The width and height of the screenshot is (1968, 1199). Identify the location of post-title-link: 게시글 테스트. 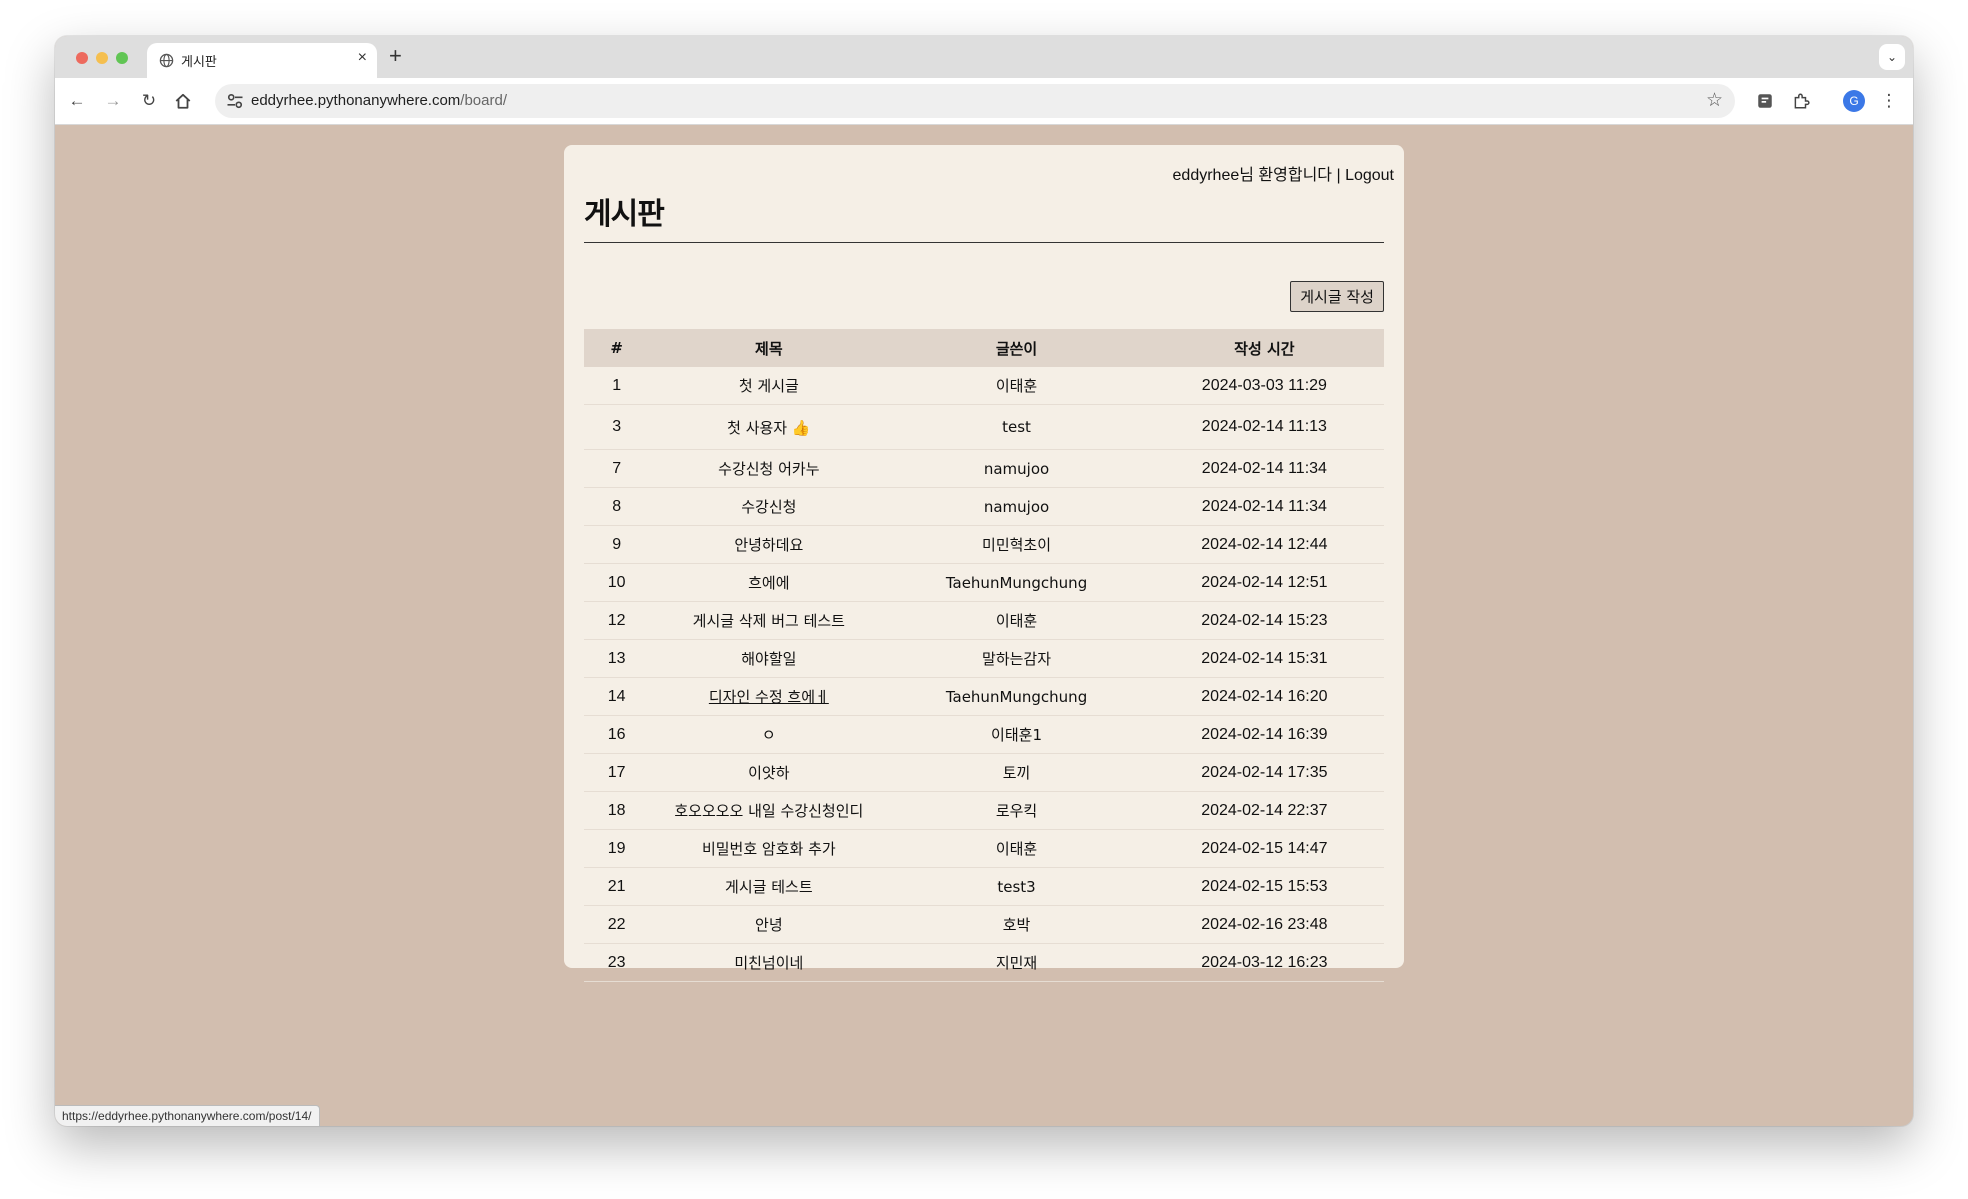
(769, 887).